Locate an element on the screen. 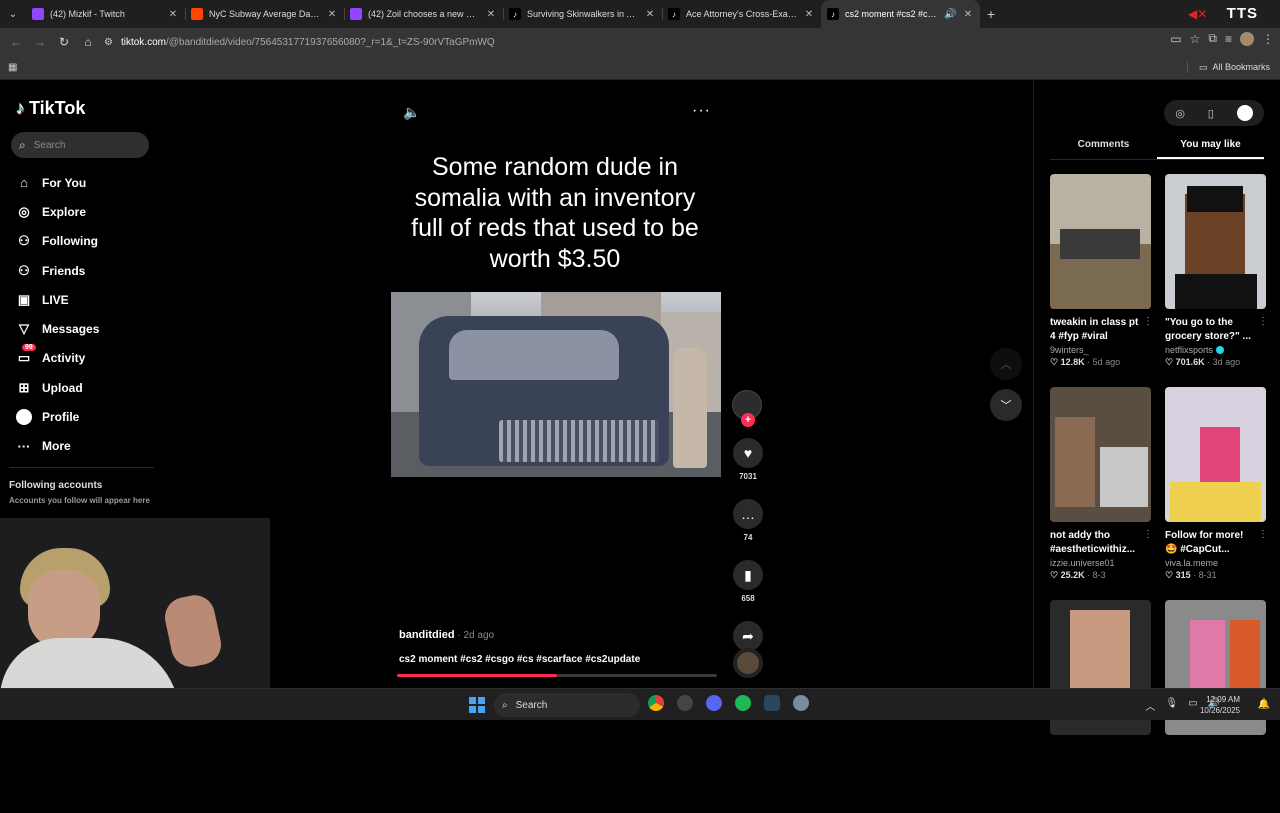 The height and width of the screenshot is (813, 1280). sidebar-item-messages: ▽ Messages is located at coordinates (86, 328).